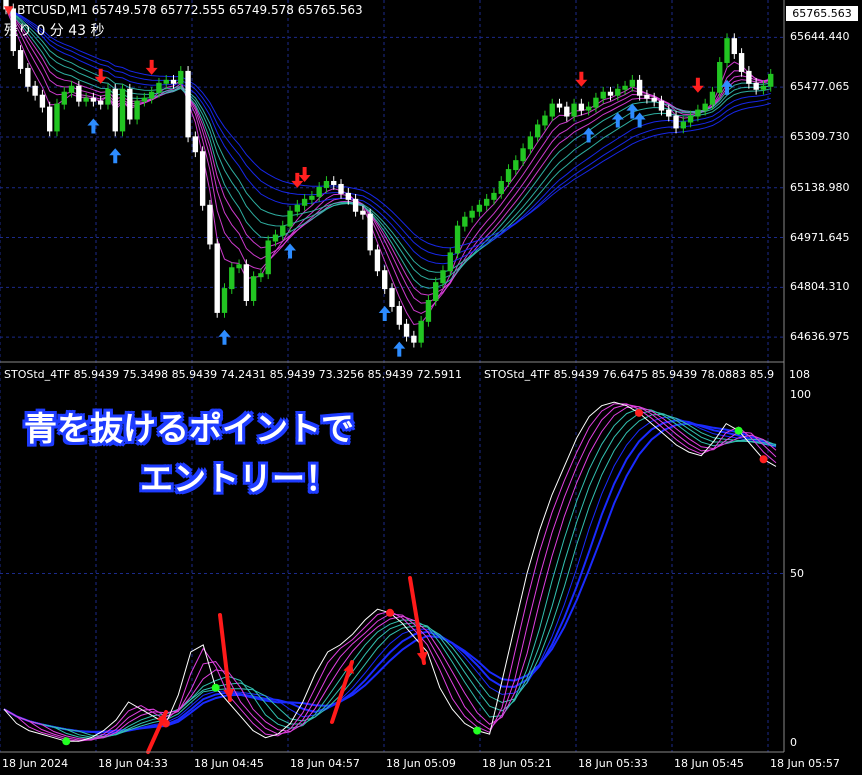 The width and height of the screenshot is (862, 775). What do you see at coordinates (189, 428) in the screenshot?
I see `annotation-line-1: 青を抜けるポイントで` at bounding box center [189, 428].